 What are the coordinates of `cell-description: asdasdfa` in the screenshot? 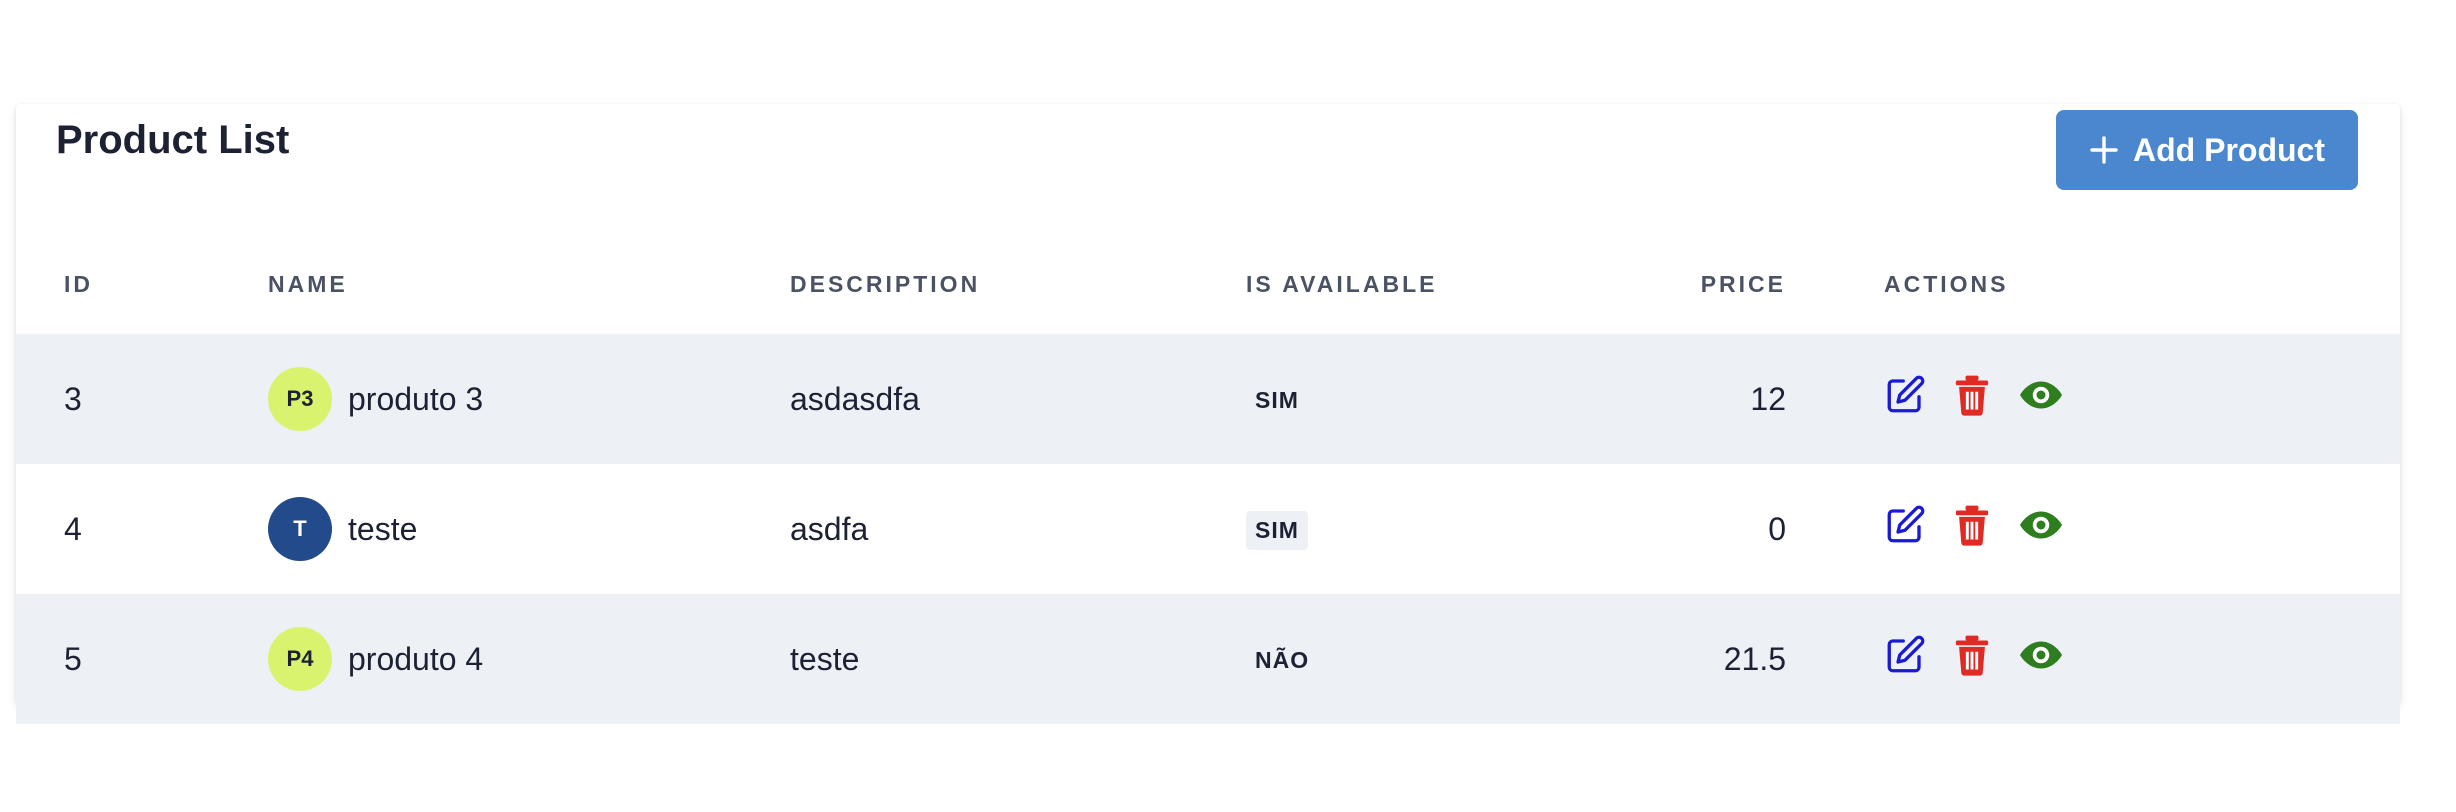 It's located at (1018, 399).